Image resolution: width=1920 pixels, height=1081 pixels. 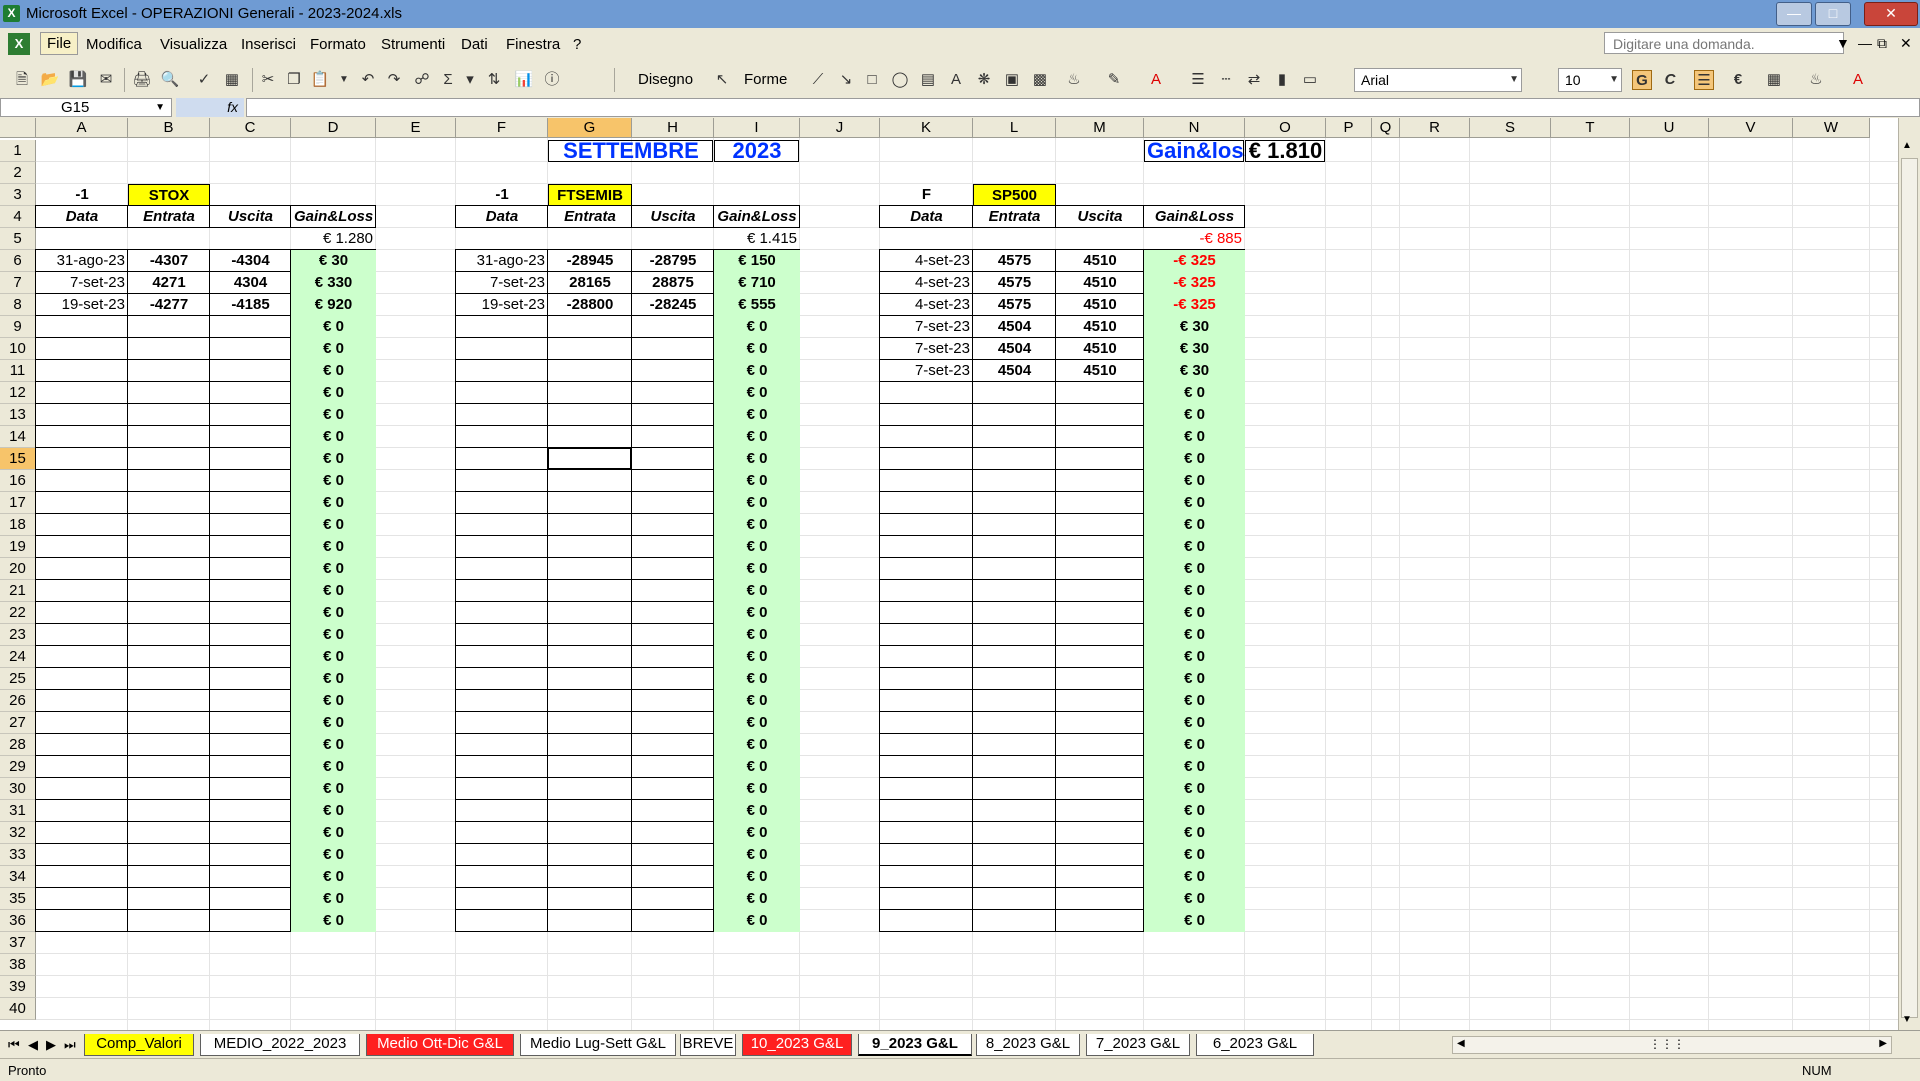 I want to click on trade-gl-2-13: € 0, so click(x=1194, y=547).